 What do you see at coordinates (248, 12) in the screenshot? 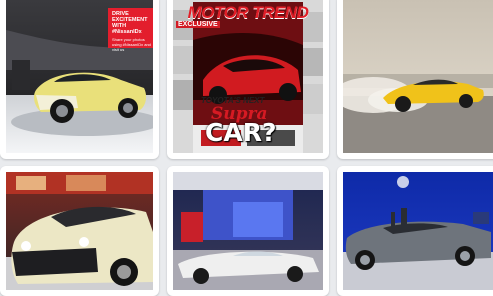
I see `magazine-title: MOTOR TREND` at bounding box center [248, 12].